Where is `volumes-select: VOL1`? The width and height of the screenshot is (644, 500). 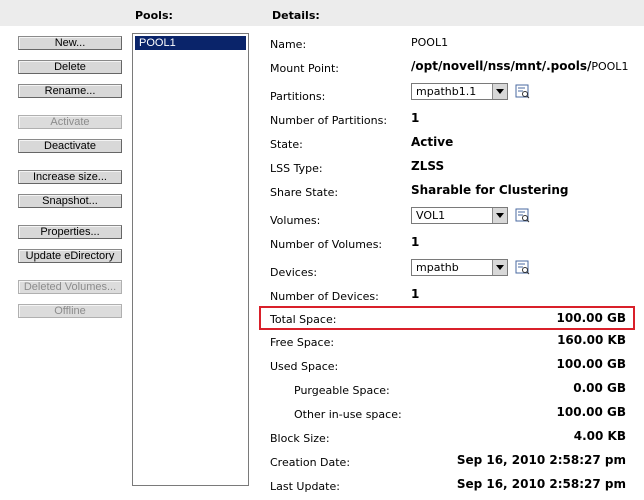
volumes-select: VOL1 is located at coordinates (459, 215).